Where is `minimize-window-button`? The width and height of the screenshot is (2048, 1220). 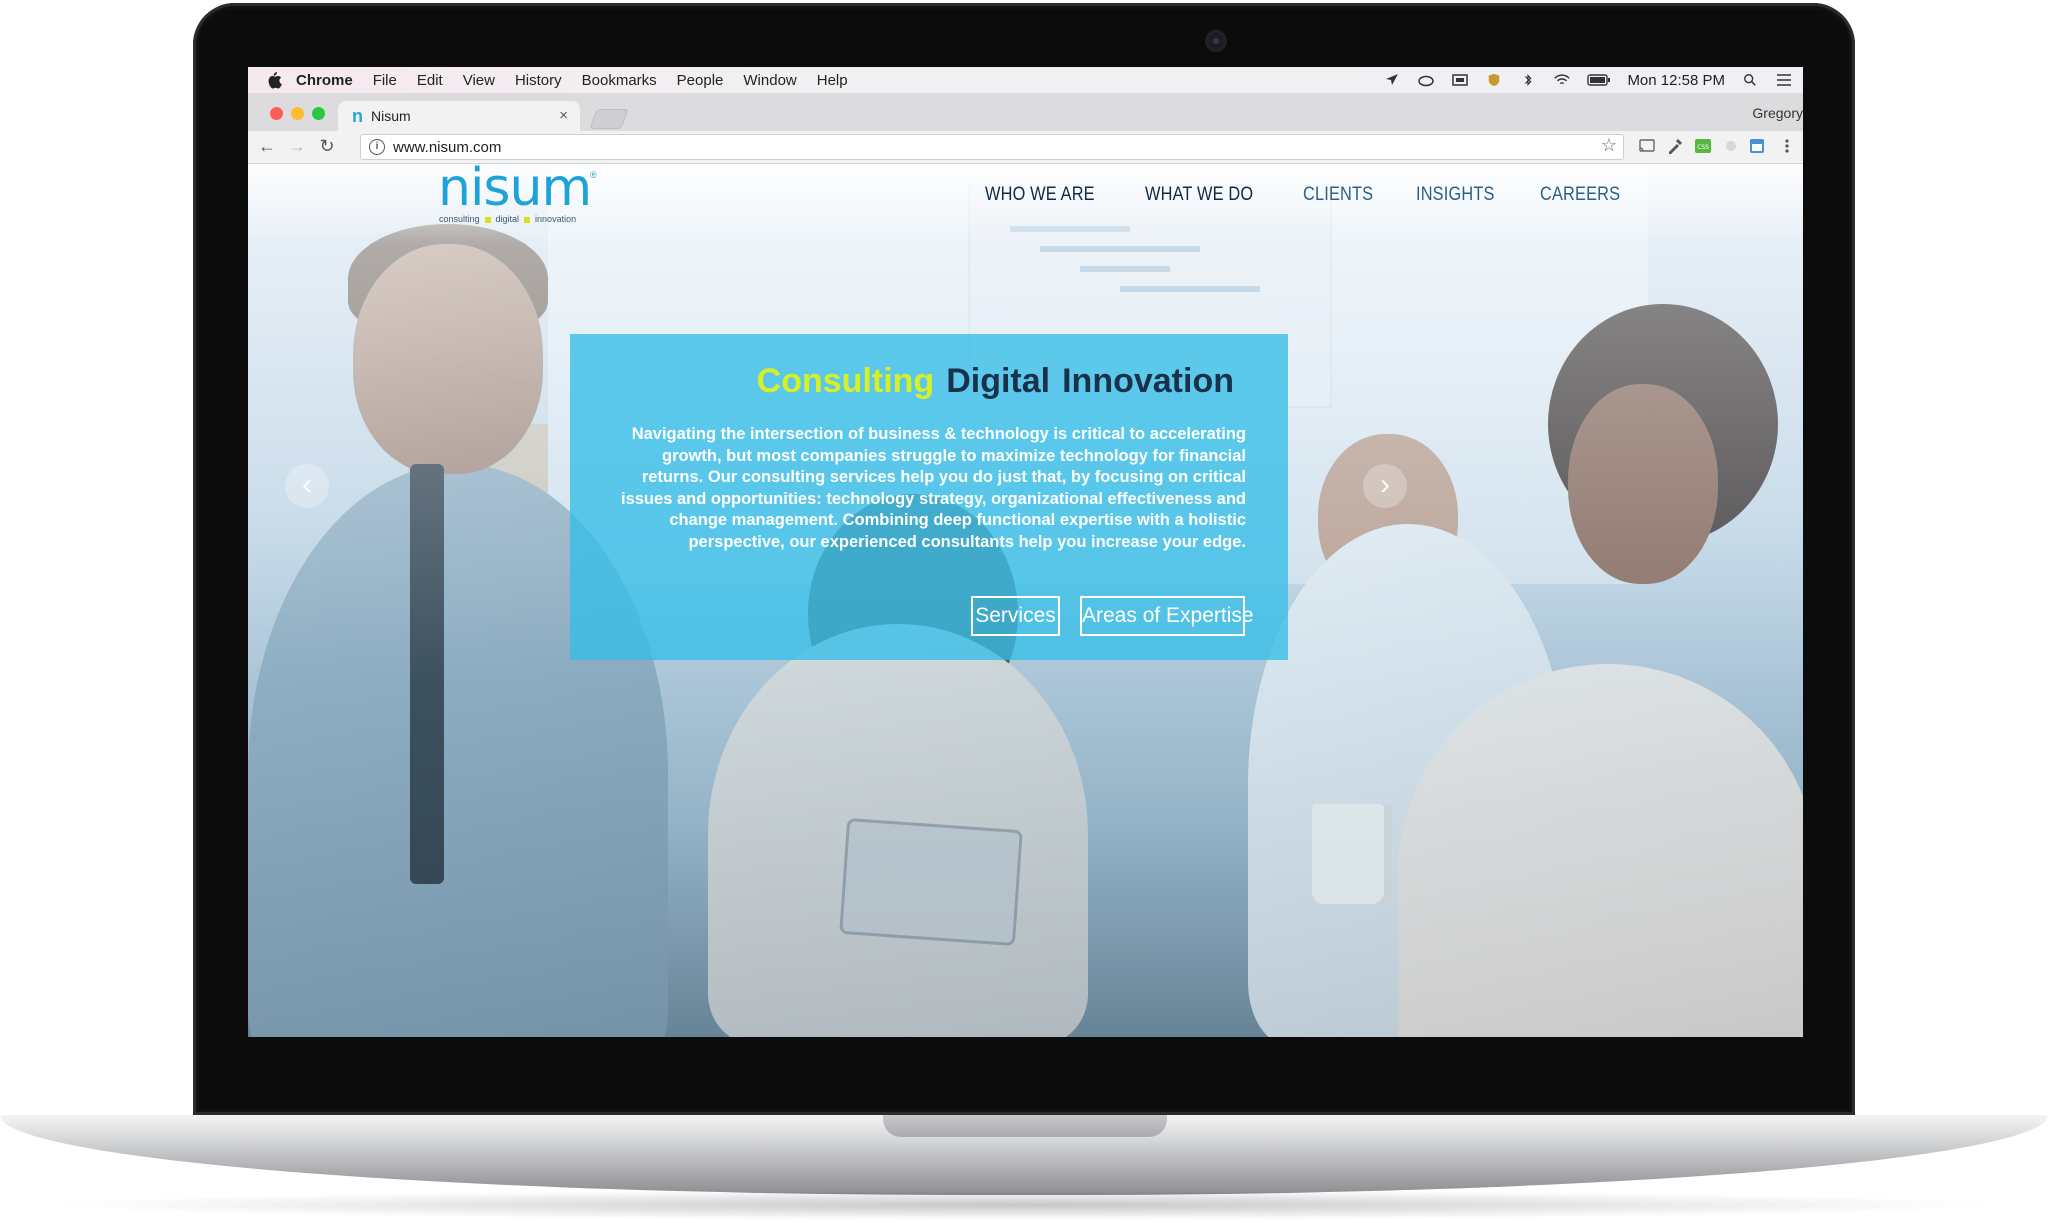
minimize-window-button is located at coordinates (297, 113).